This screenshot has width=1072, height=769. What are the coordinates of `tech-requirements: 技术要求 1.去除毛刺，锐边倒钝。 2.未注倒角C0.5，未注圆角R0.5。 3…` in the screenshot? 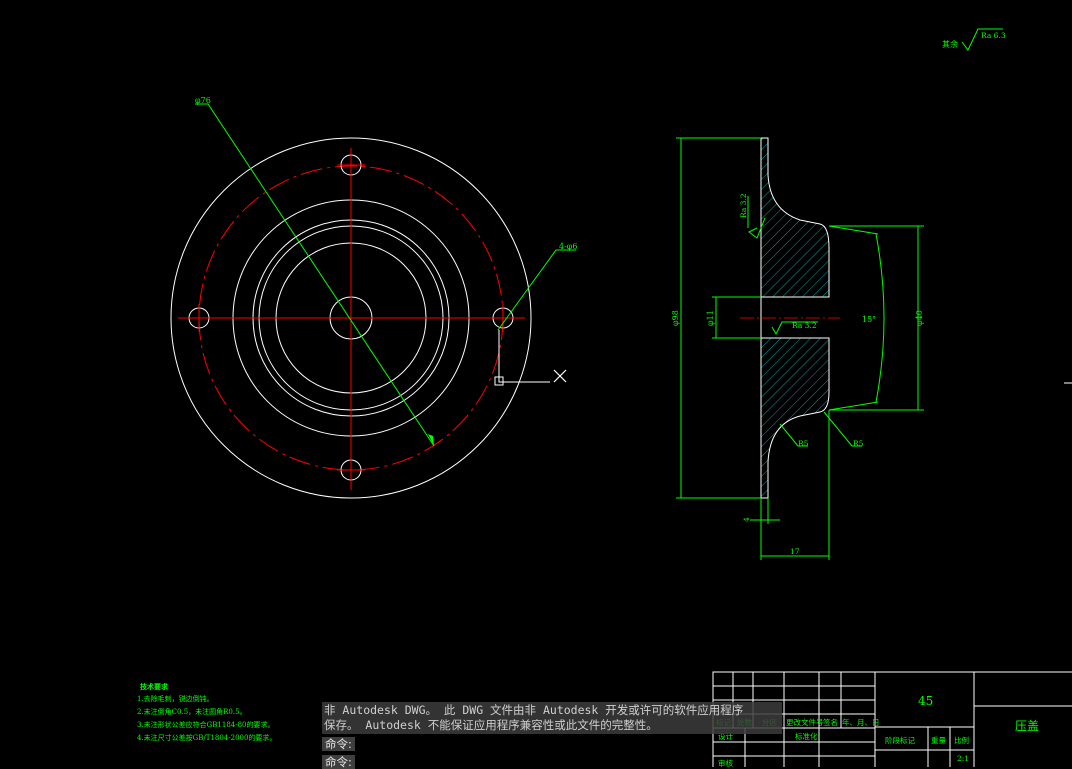 It's located at (206, 712).